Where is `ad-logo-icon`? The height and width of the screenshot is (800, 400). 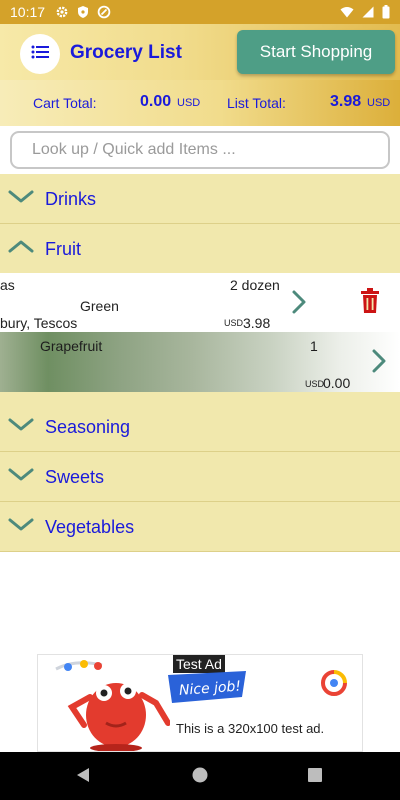 ad-logo-icon is located at coordinates (334, 685).